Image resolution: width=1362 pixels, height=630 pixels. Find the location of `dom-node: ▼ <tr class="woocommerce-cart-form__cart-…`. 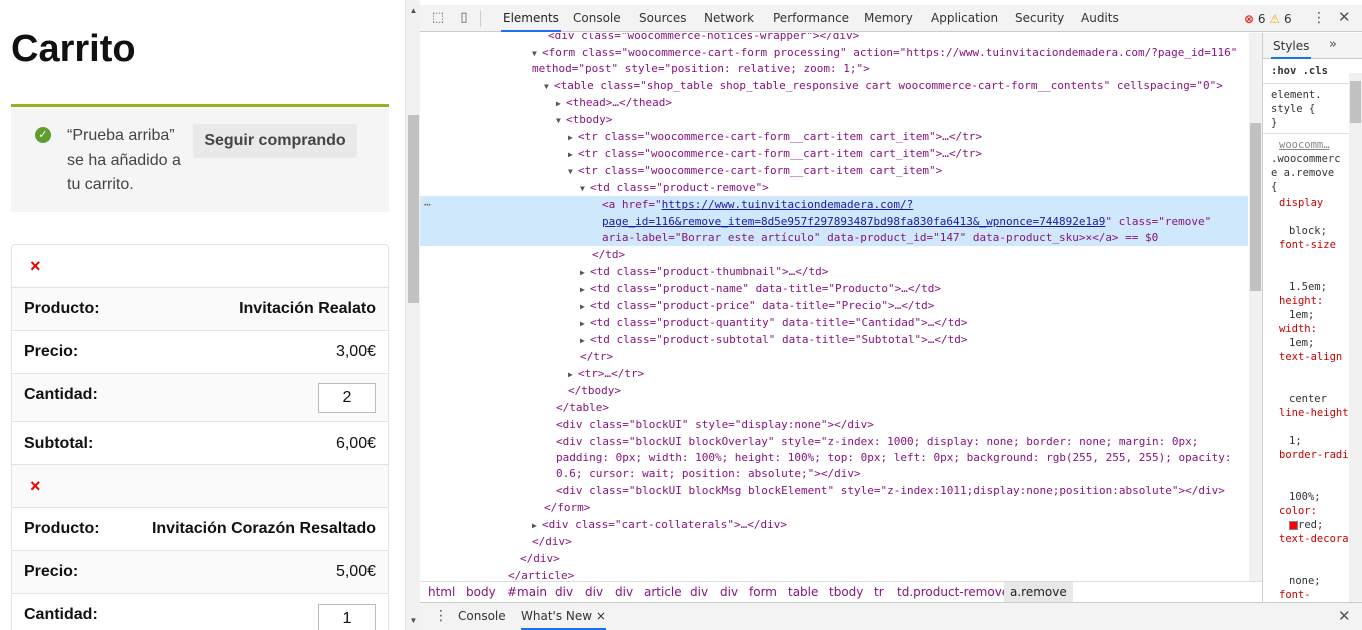

dom-node: ▼ <tr class="woocommerce-cart-form__cart-… is located at coordinates (834, 170).